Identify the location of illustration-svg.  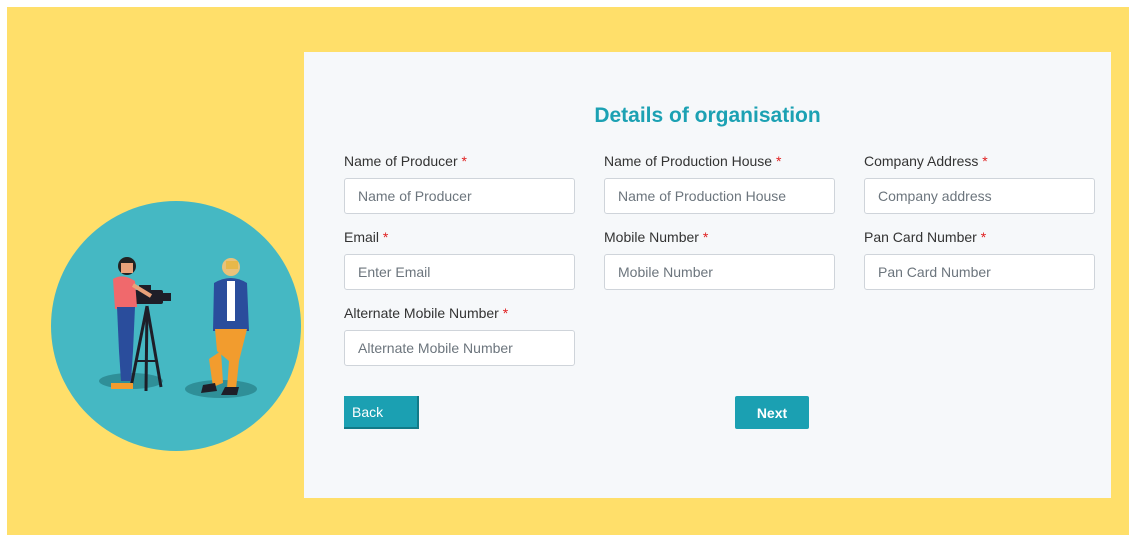
(176, 326).